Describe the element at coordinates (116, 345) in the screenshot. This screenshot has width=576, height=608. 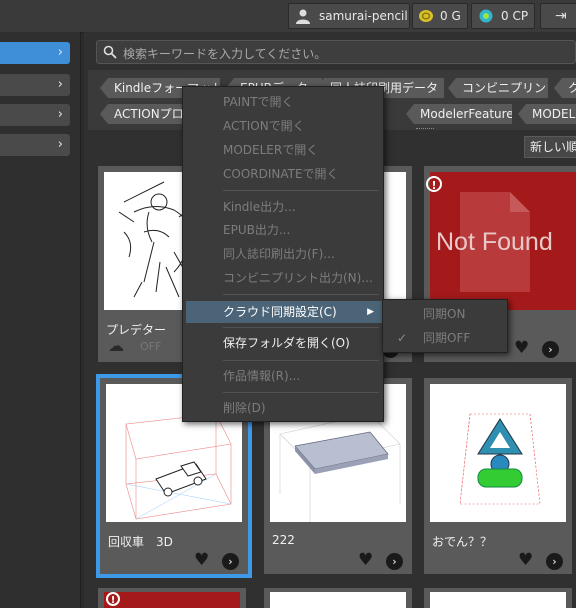
I see `cloud-icon: ☁` at that location.